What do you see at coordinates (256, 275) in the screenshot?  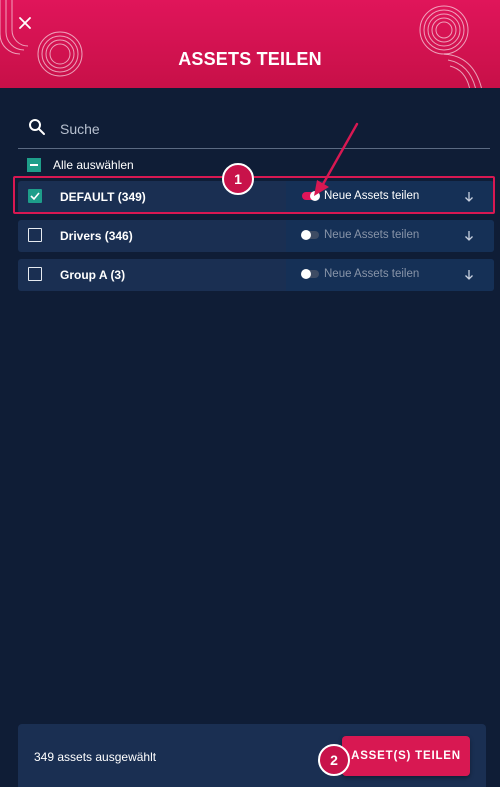 I see `group-row-group-a: Group A (3) Neue Assets teilen` at bounding box center [256, 275].